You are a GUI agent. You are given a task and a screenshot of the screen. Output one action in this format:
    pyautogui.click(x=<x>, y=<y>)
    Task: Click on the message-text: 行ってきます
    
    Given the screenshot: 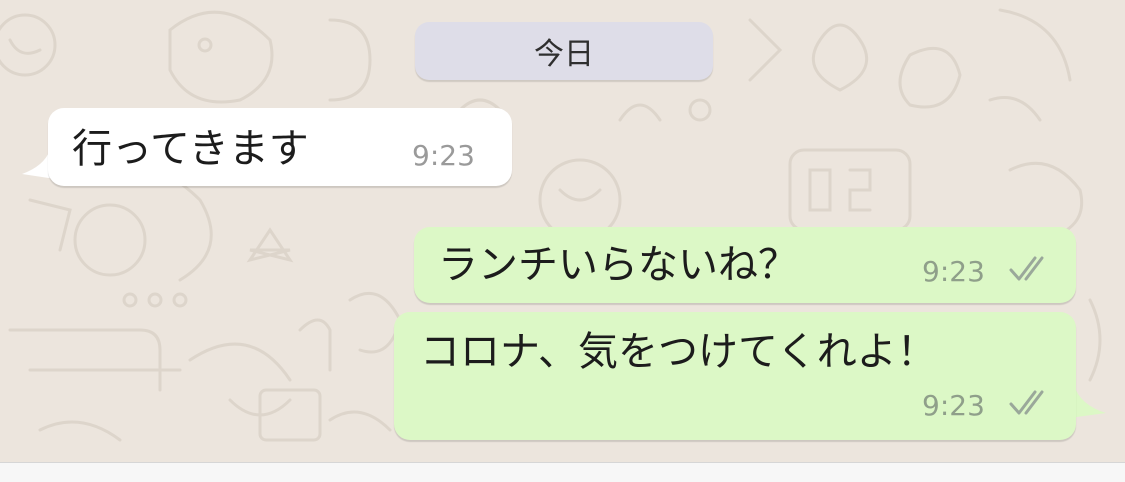 What is the action you would take?
    pyautogui.click(x=190, y=149)
    